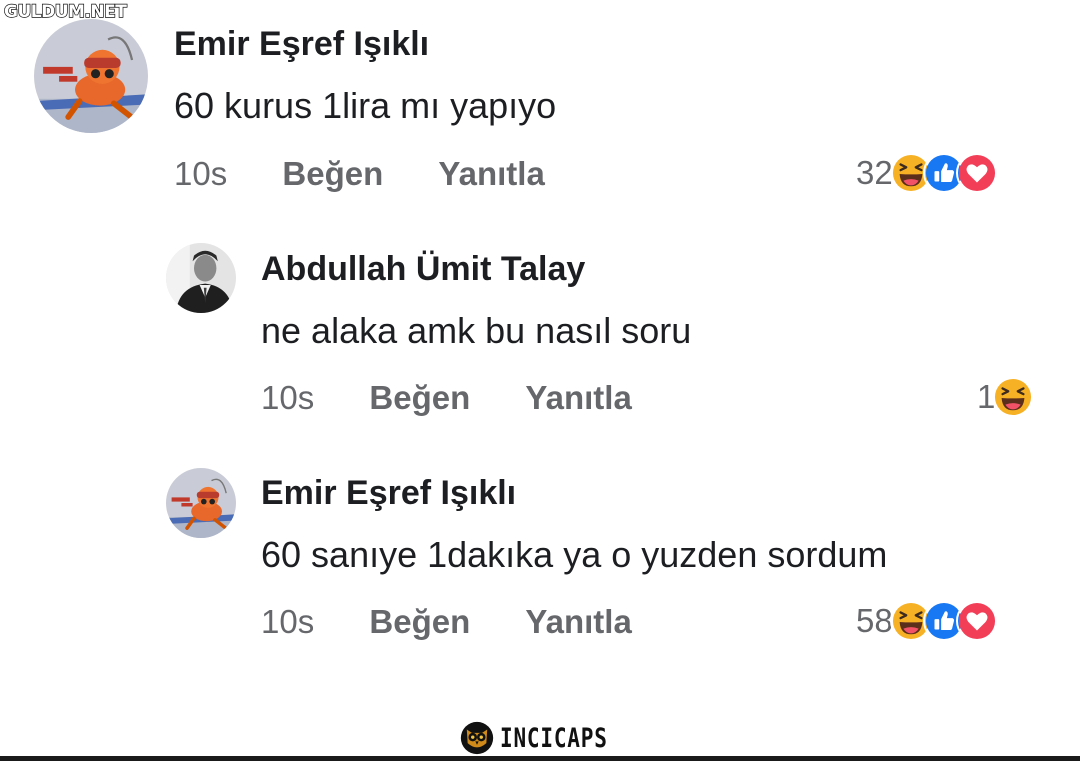 Image resolution: width=1080 pixels, height=761 pixels. I want to click on laughing-face-icon, so click(1013, 397).